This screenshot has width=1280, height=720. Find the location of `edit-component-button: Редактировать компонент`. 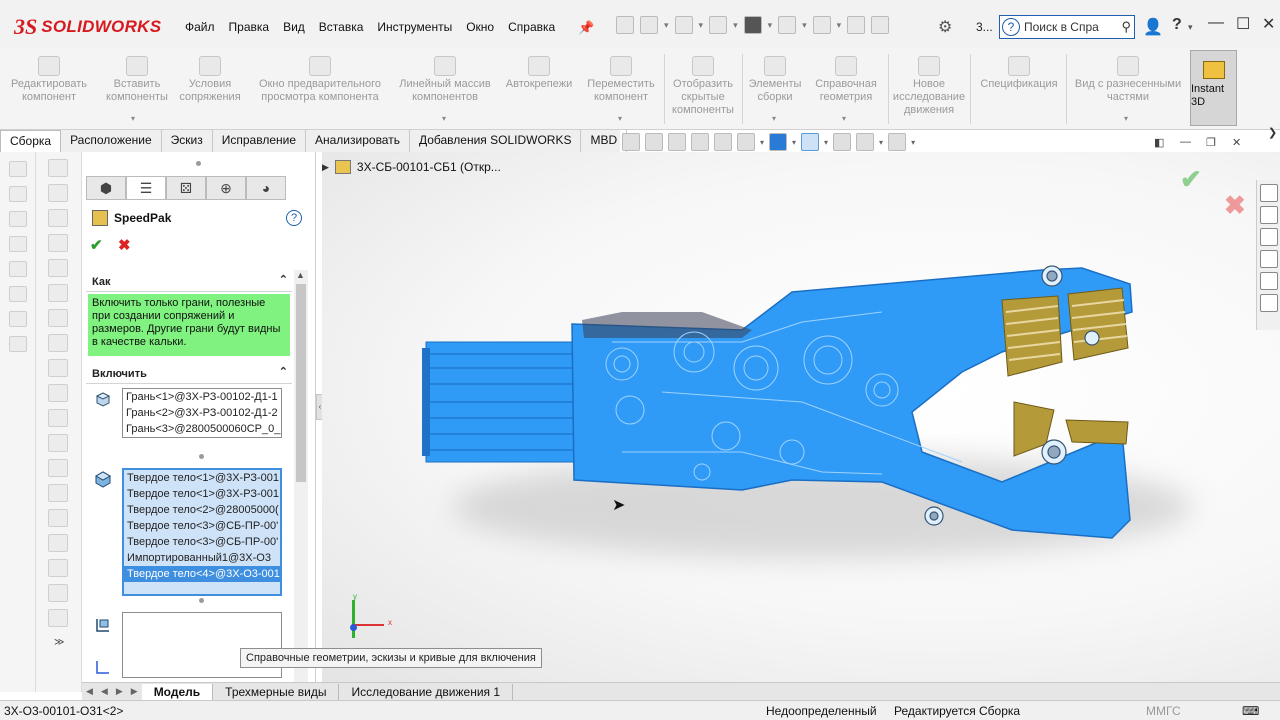

edit-component-button: Редактировать компонент is located at coordinates (49, 80).